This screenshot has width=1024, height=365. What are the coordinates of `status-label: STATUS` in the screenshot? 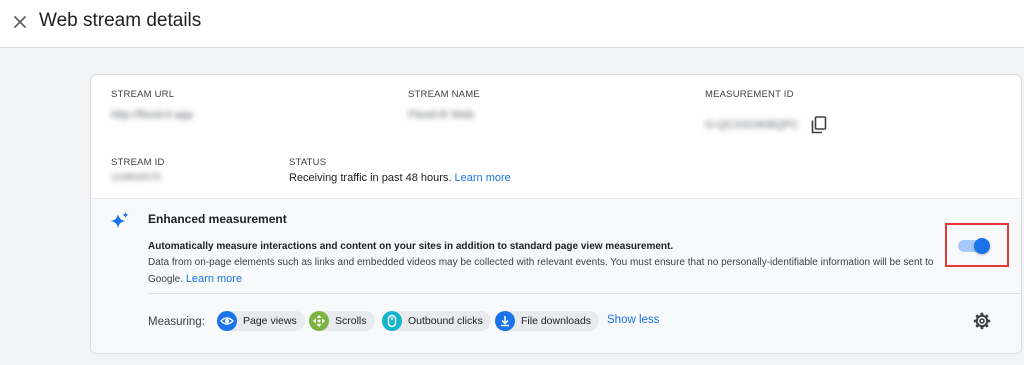 It's located at (308, 162).